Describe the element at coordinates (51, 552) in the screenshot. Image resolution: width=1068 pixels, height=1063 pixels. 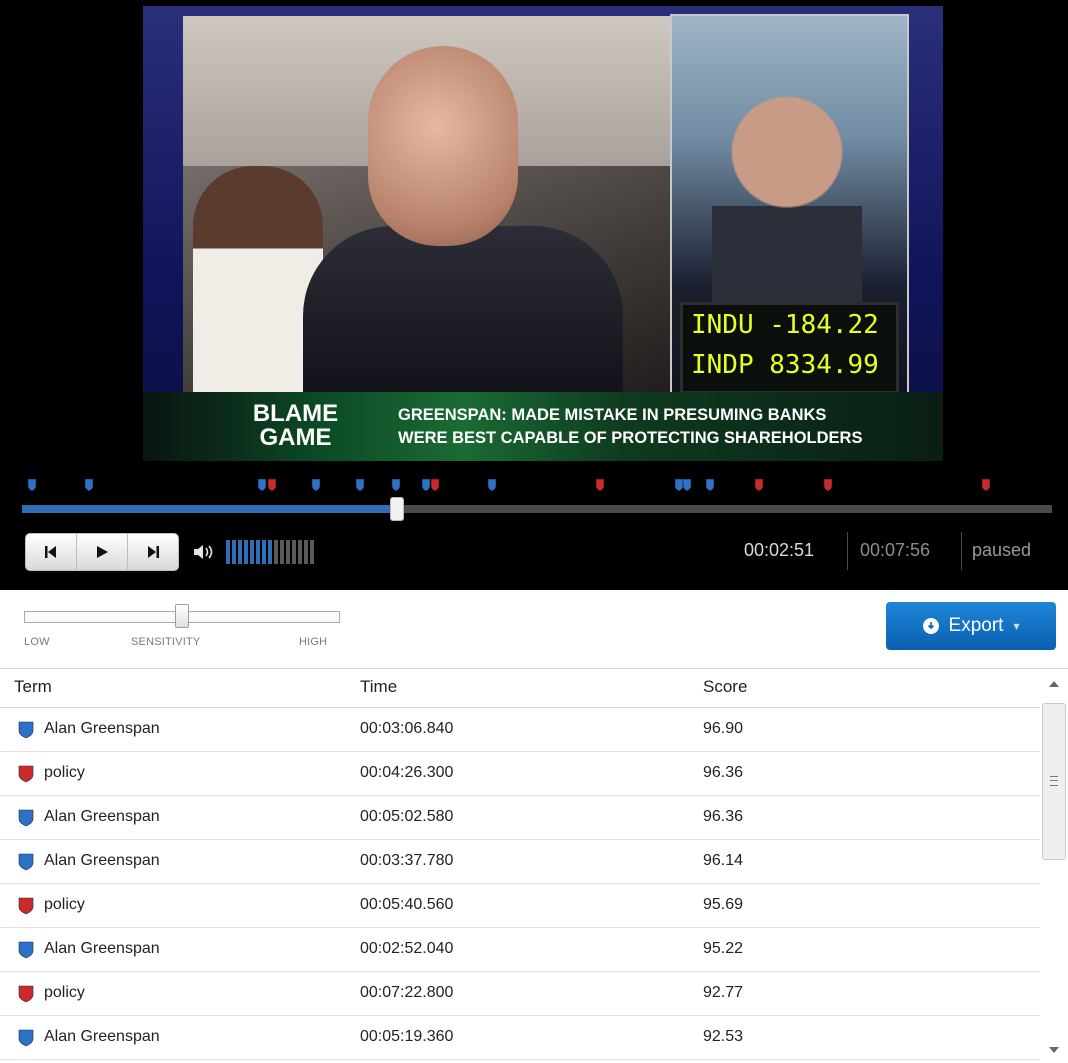
I see `skip-back-button` at that location.